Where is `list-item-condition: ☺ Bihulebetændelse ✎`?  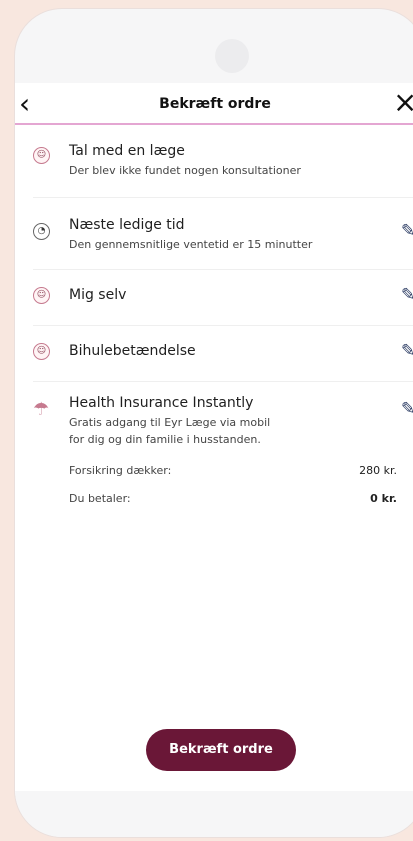 list-item-condition: ☺ Bihulebetændelse ✎ is located at coordinates (214, 357).